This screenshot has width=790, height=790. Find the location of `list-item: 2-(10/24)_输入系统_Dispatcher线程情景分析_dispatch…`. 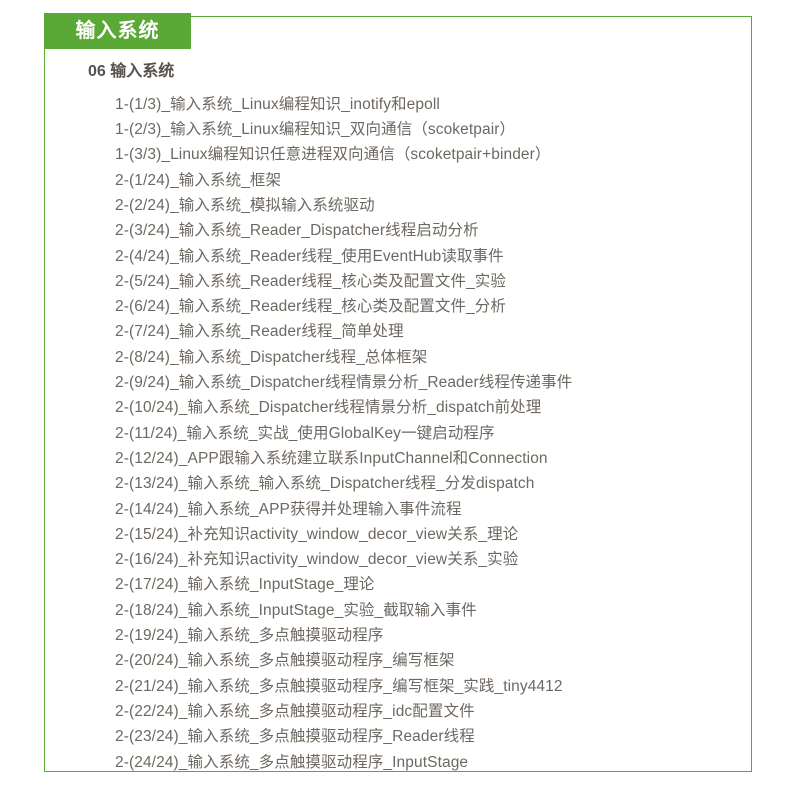

list-item: 2-(10/24)_输入系统_Dispatcher线程情景分析_dispatch… is located at coordinates (328, 408).